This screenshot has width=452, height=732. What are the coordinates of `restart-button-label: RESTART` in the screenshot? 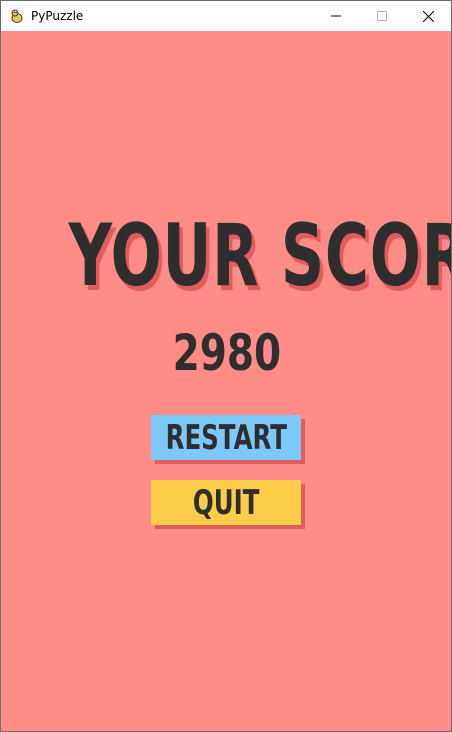 It's located at (226, 437).